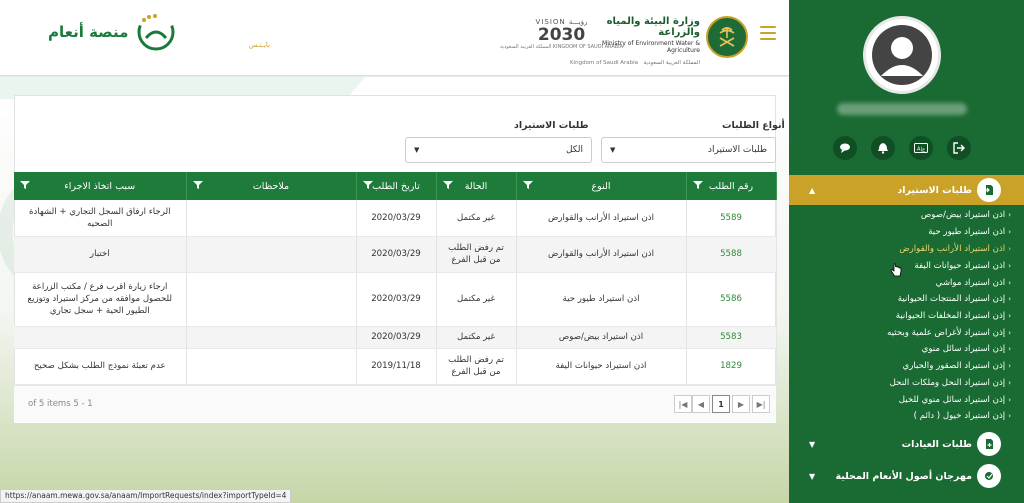 This screenshot has width=1024, height=503. Describe the element at coordinates (989, 476) in the screenshot. I see `festival-icon` at that location.